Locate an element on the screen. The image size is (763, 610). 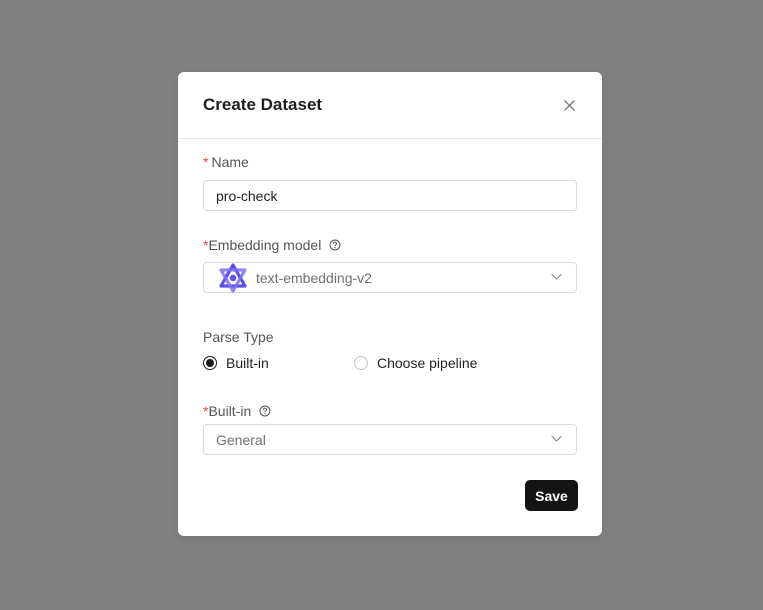
radio-choose-pipeline: Choose pipeline is located at coordinates (415, 363).